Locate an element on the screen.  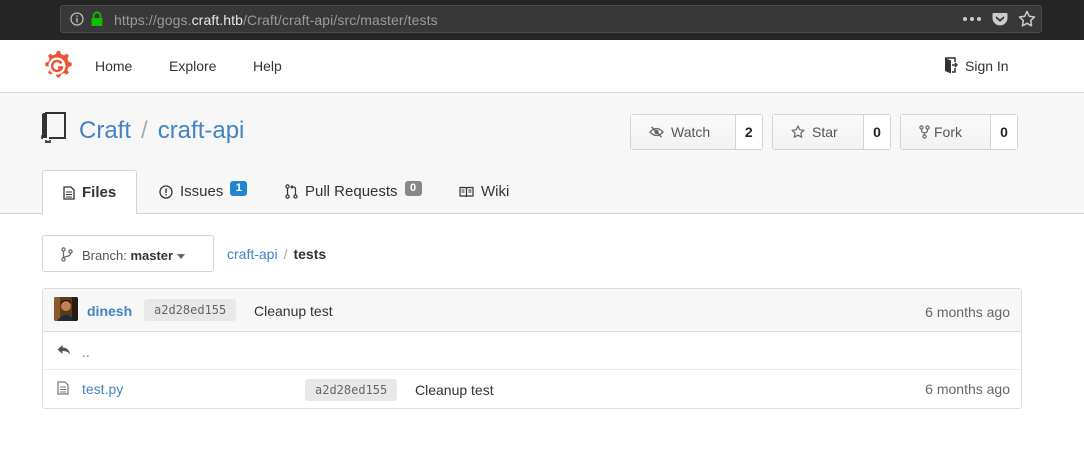
url-host: craft.htb is located at coordinates (217, 20).